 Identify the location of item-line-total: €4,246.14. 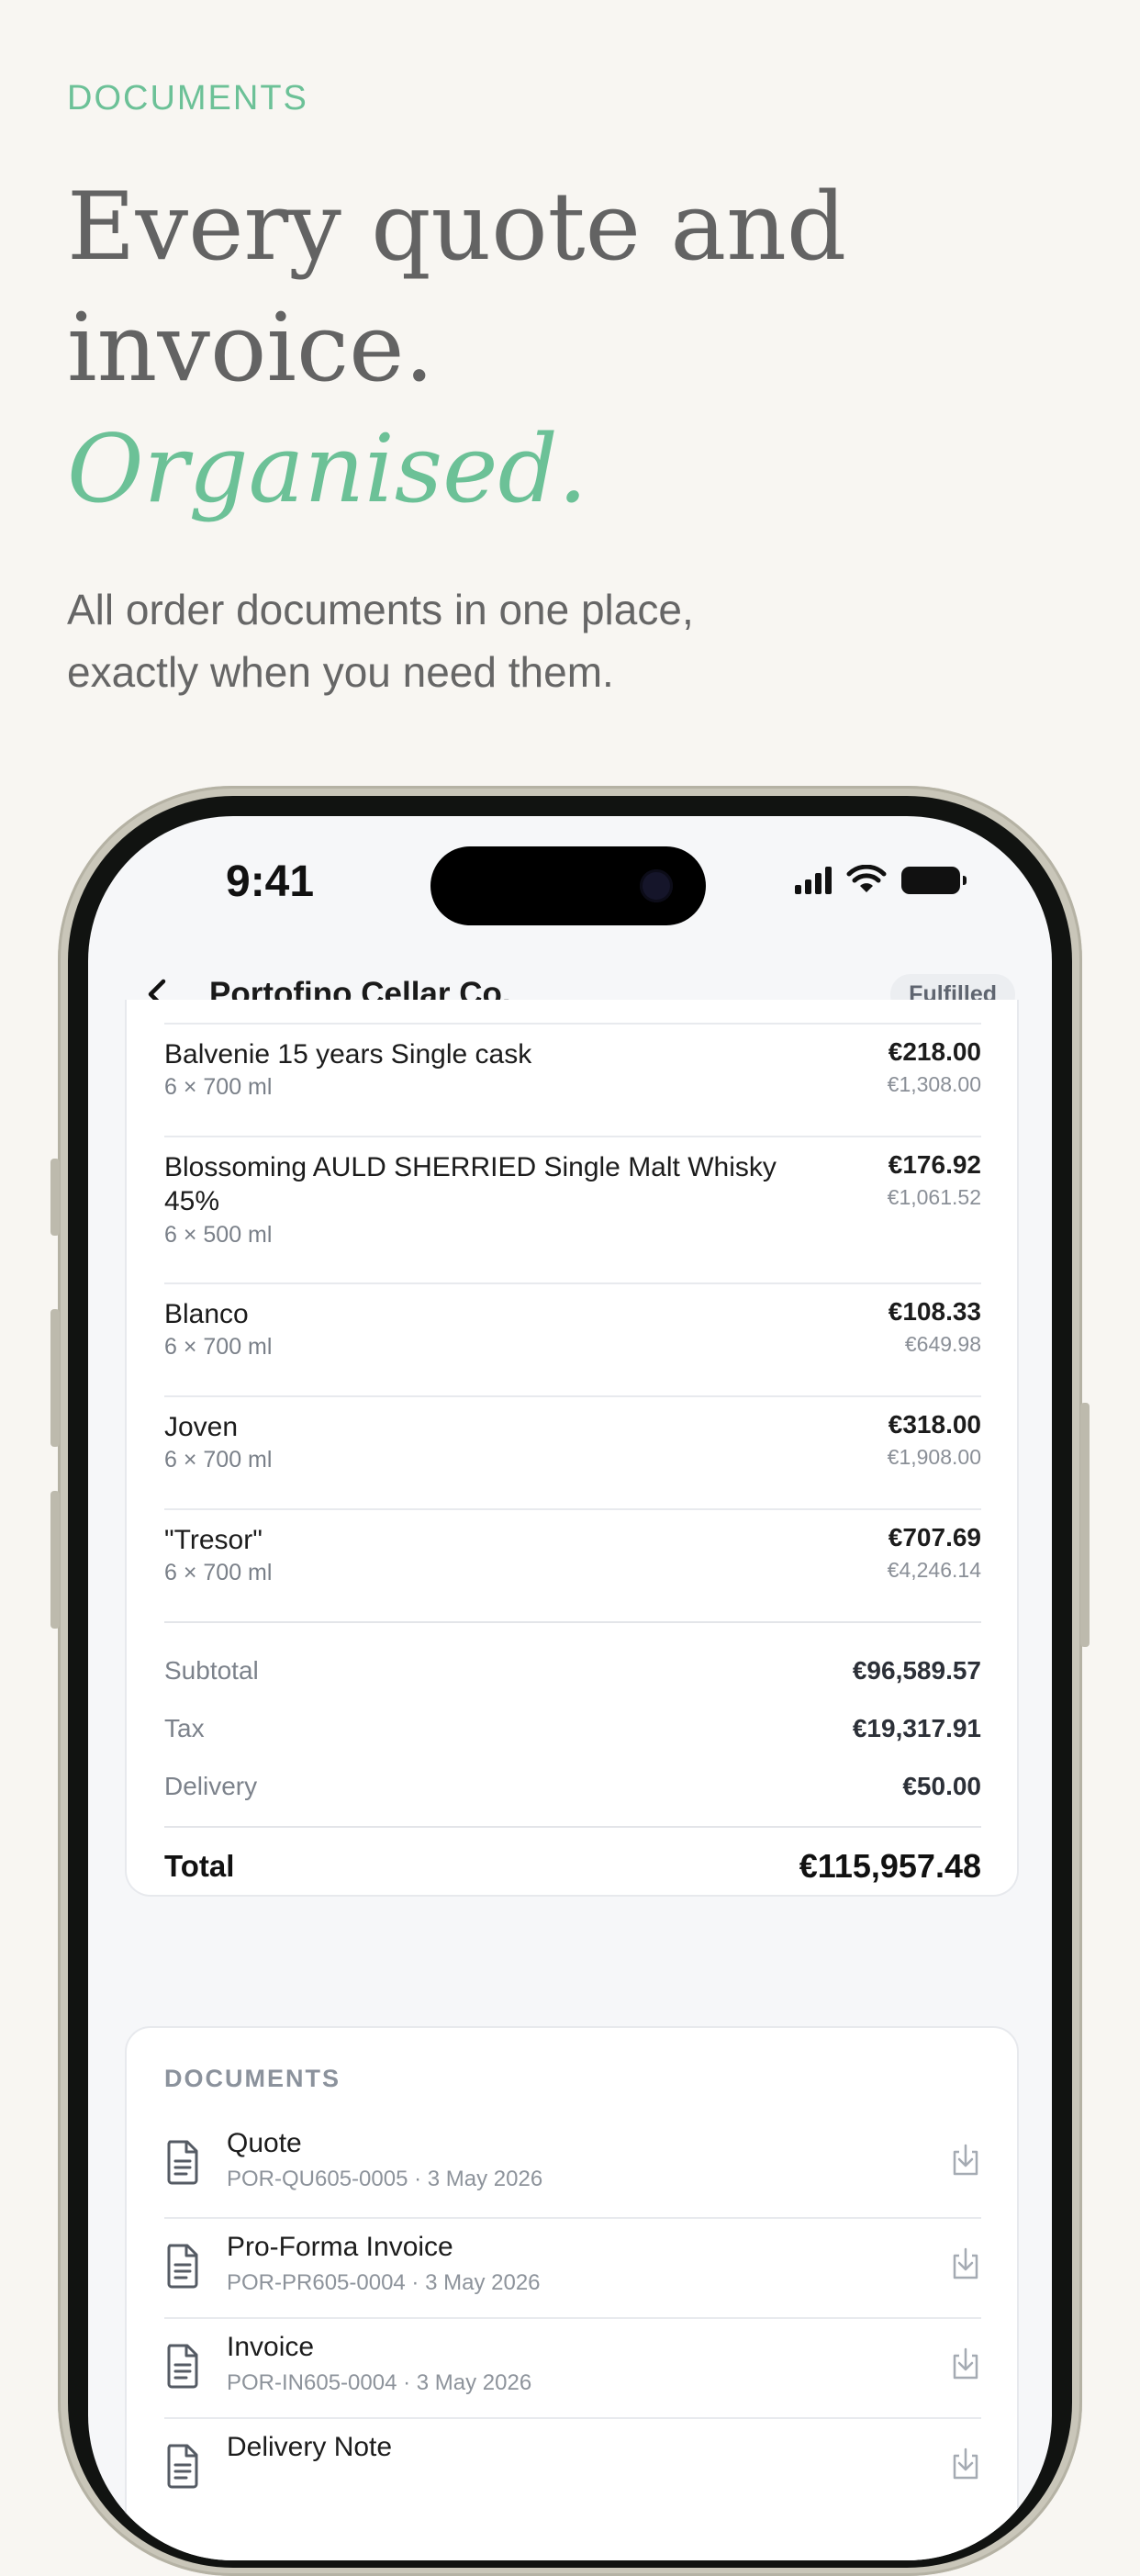
(934, 1570).